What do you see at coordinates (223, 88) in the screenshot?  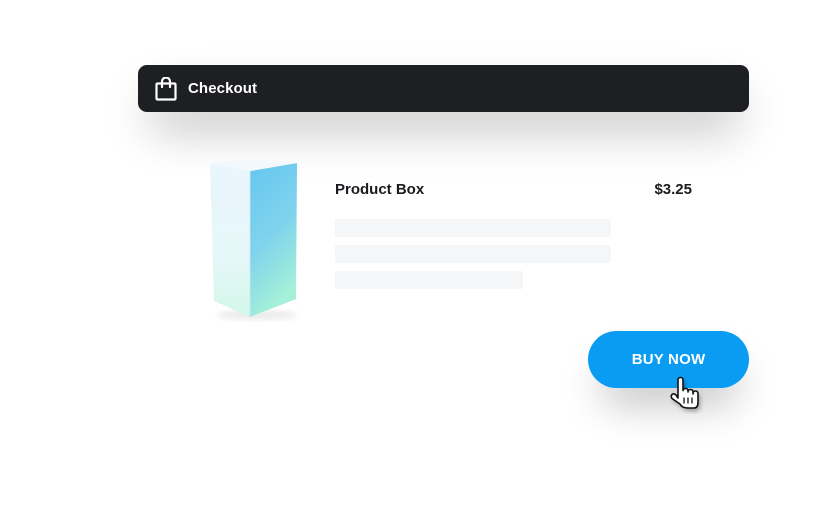 I see `header-title: Checkout` at bounding box center [223, 88].